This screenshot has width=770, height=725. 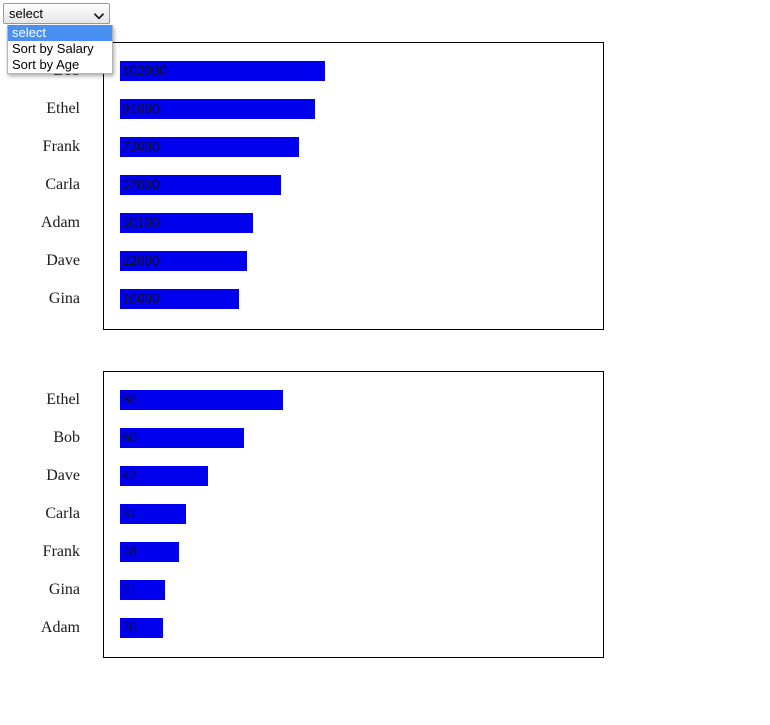 I want to click on bar-value-label: 60, so click(x=129, y=438).